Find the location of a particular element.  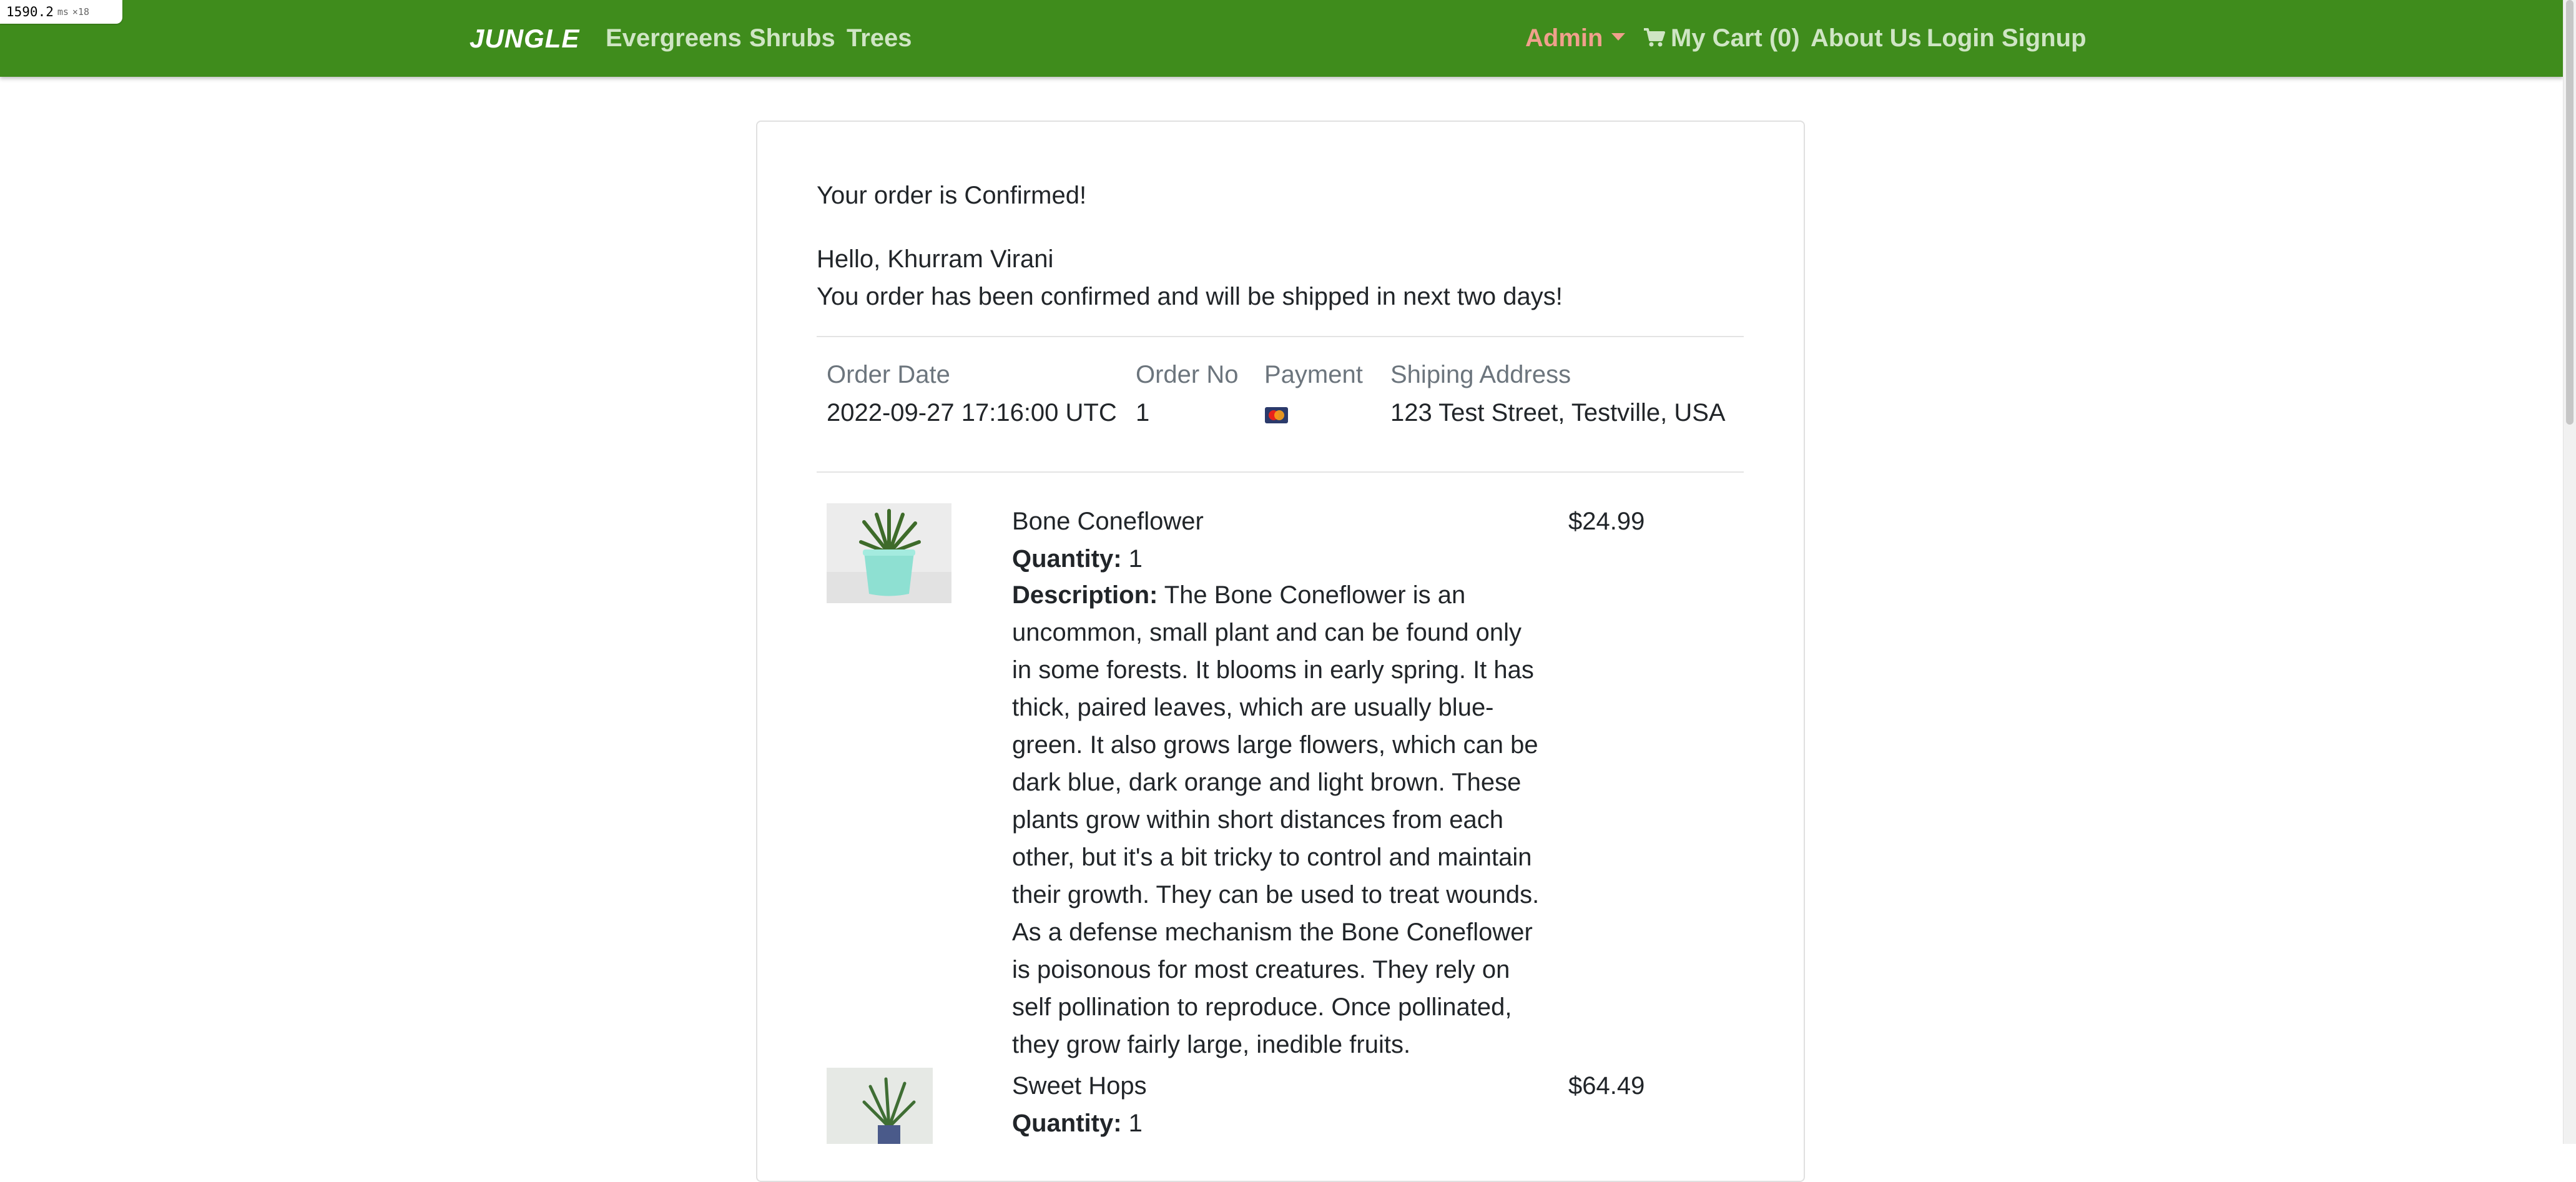

nav-about: About Us is located at coordinates (1866, 39).